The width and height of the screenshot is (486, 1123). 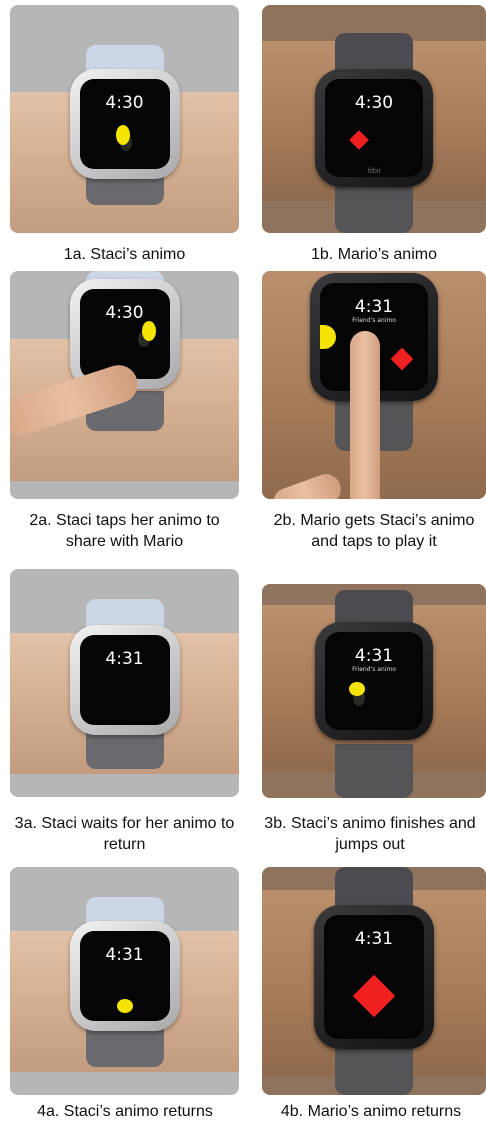 I want to click on photo-4a: 4:31, so click(x=124, y=981).